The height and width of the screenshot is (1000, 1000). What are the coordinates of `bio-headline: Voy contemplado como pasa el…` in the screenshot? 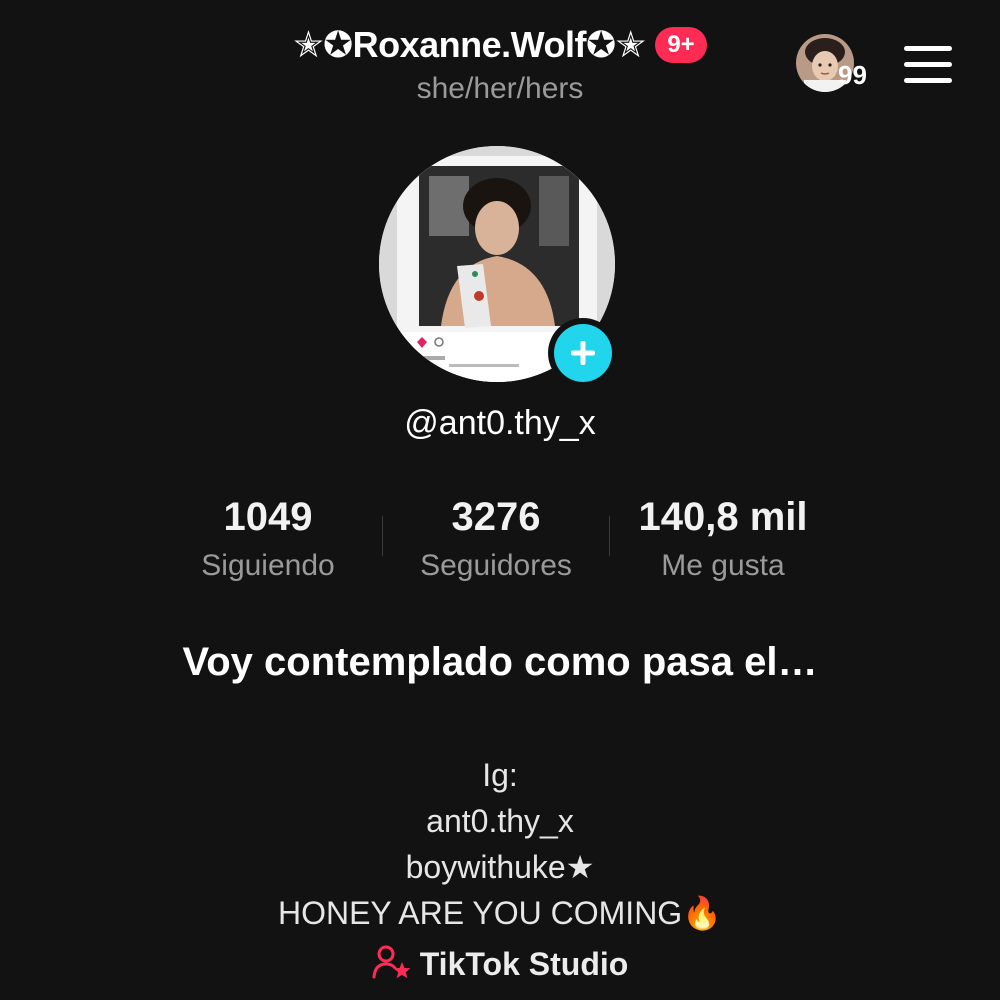 It's located at (500, 662).